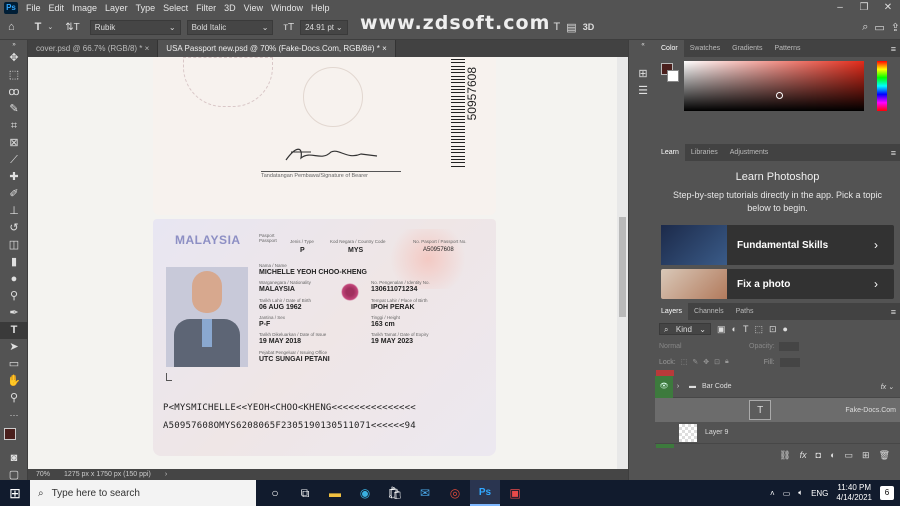 The width and height of the screenshot is (900, 506). Describe the element at coordinates (14, 262) in the screenshot. I see `gradient-tool-icon: ▮` at that location.